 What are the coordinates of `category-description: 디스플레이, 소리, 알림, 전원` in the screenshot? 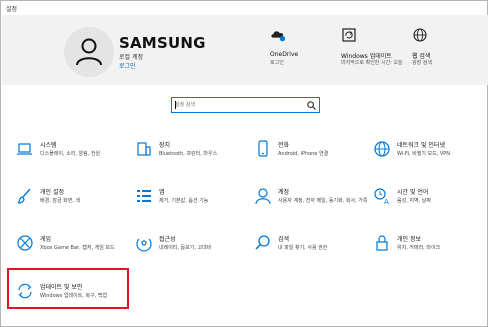 It's located at (70, 154).